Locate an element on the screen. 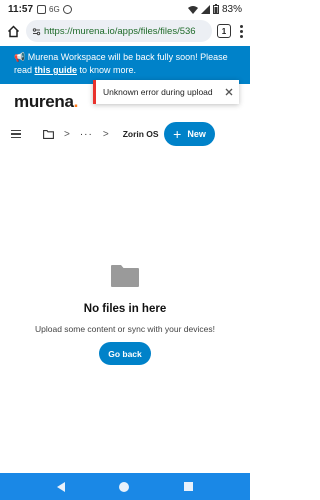 The image size is (320, 500). home-icon is located at coordinates (13, 30).